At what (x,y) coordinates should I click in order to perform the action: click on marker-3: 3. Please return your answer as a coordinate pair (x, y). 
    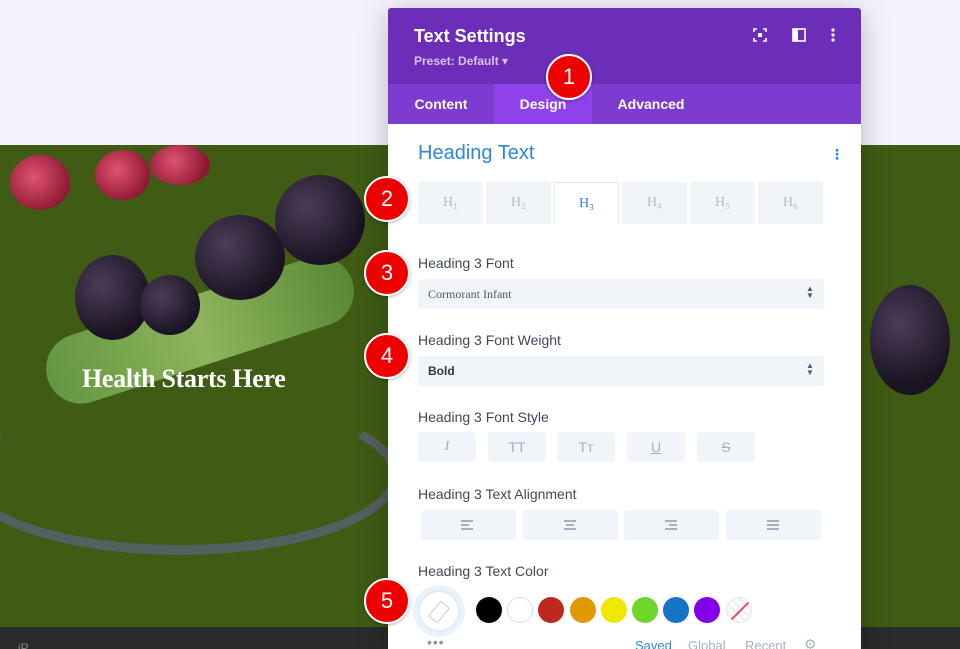
    Looking at the image, I should click on (387, 273).